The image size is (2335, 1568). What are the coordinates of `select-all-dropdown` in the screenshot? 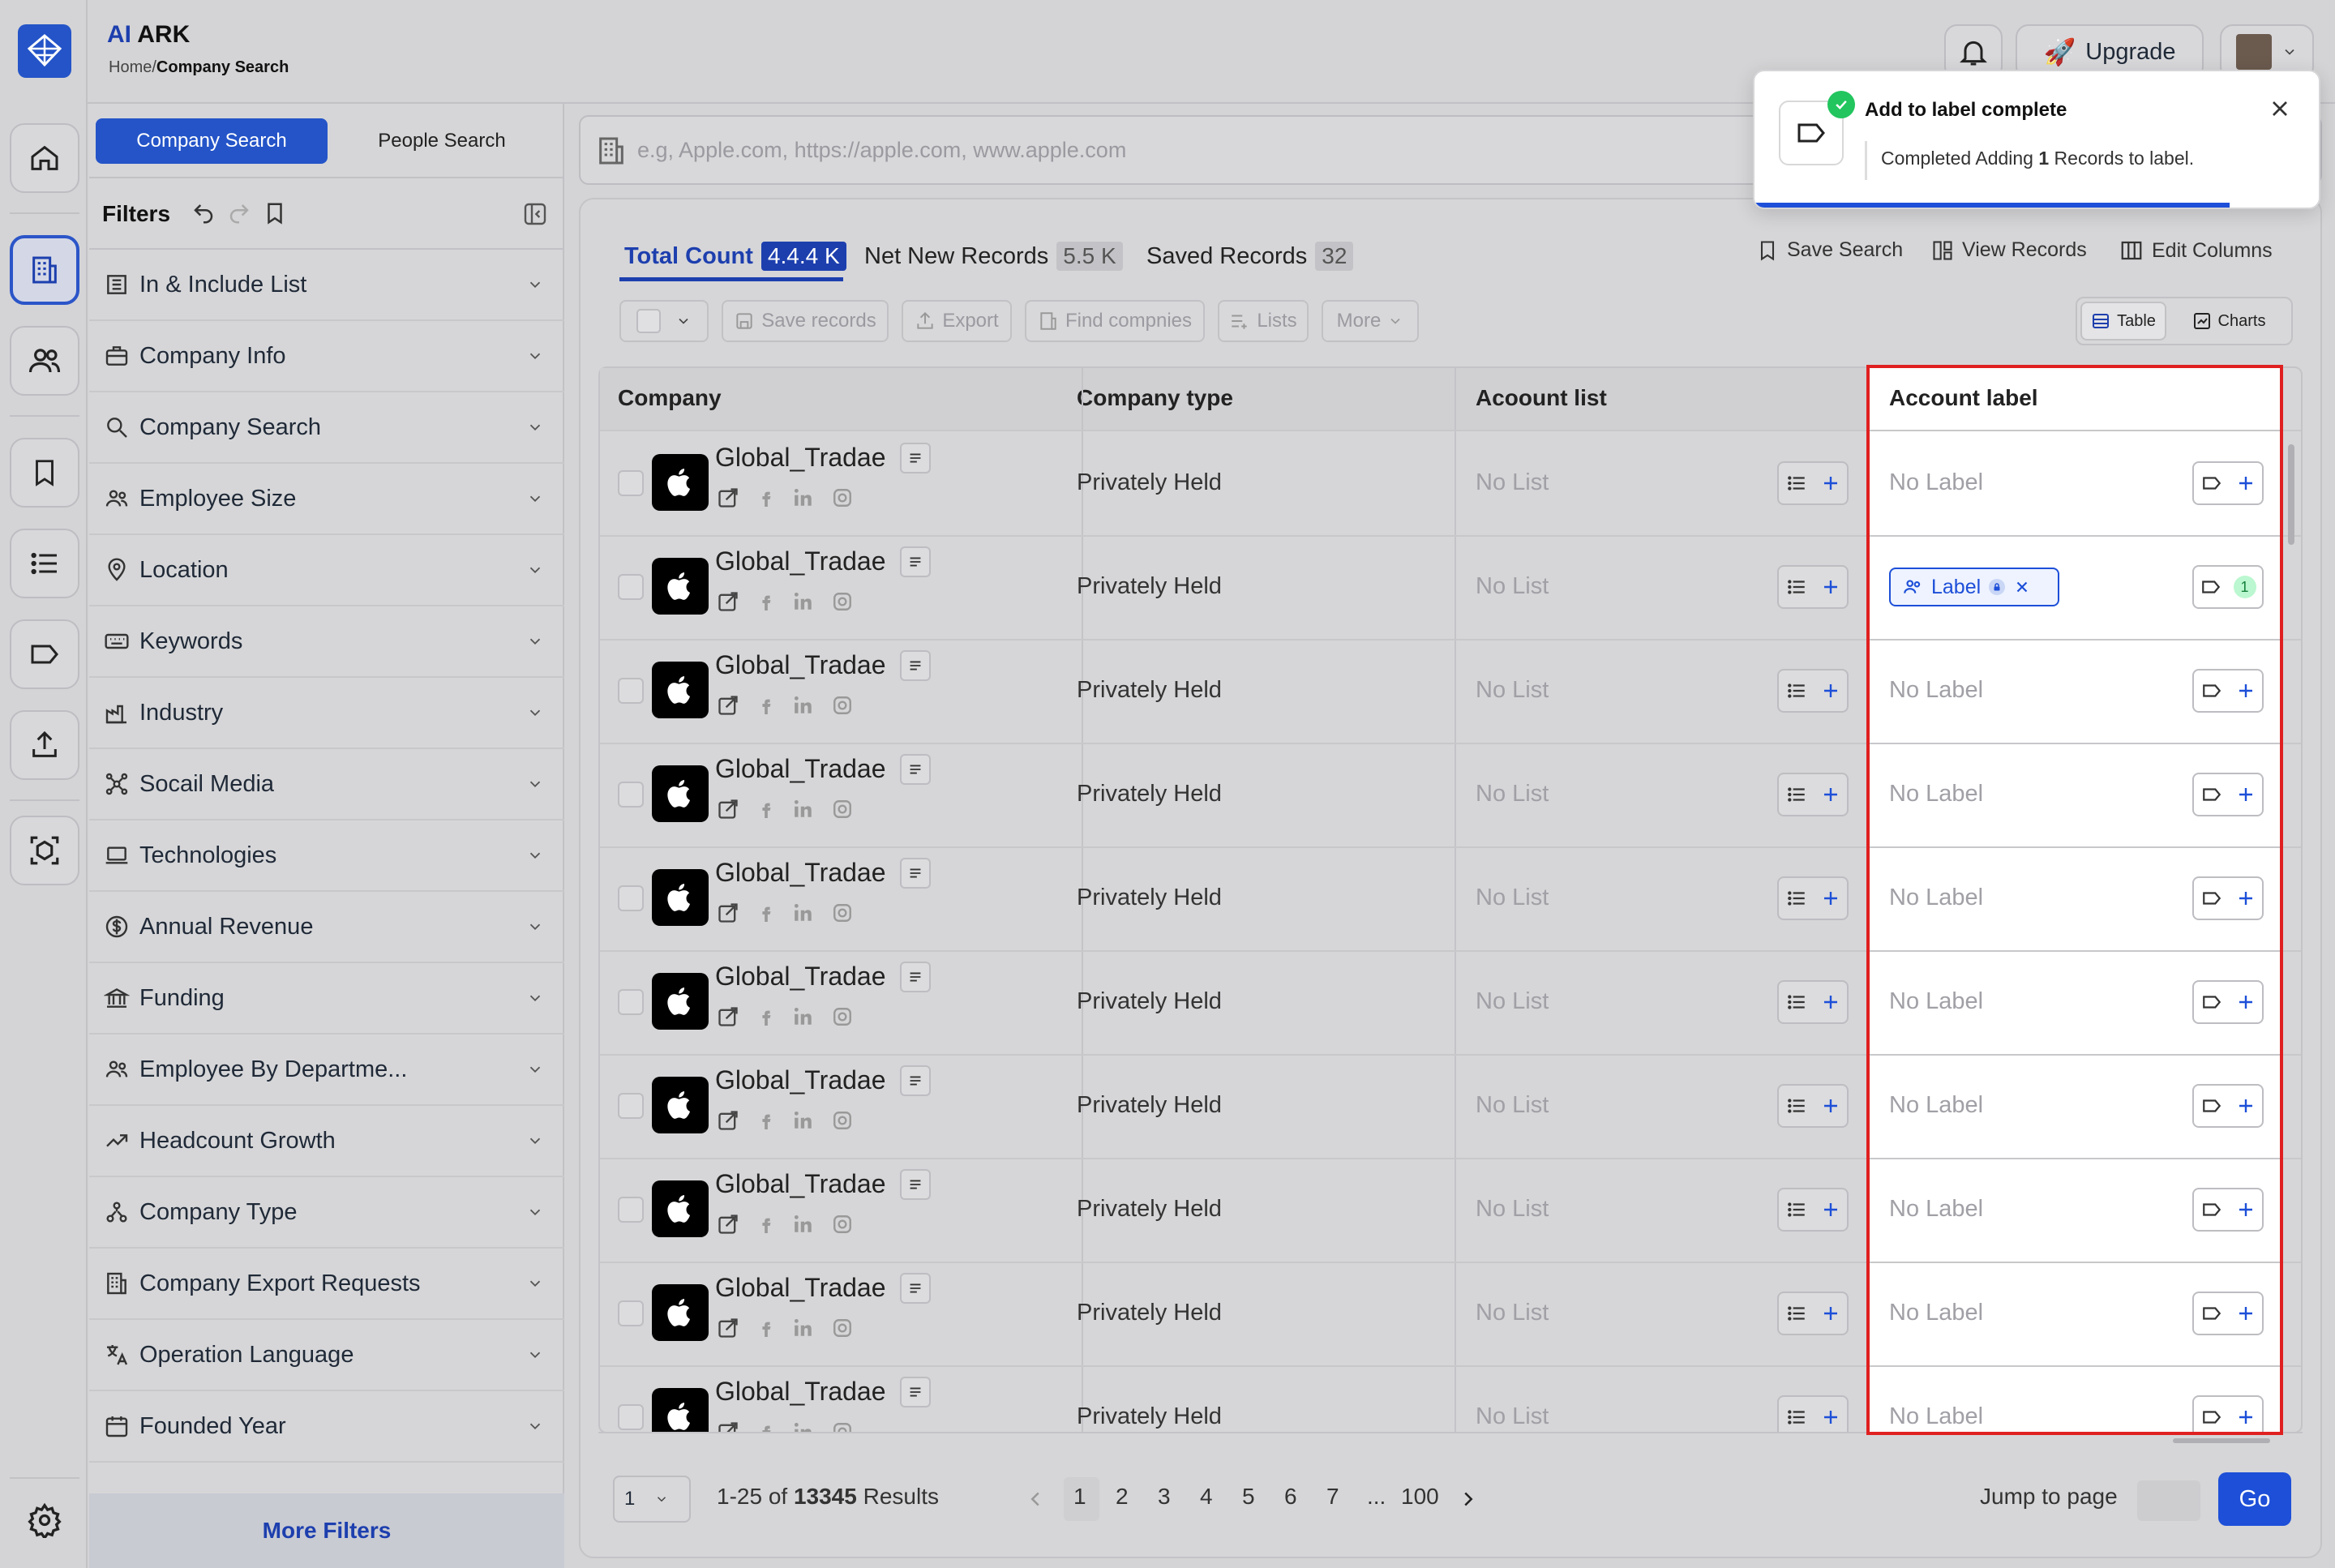 It's located at (664, 321).